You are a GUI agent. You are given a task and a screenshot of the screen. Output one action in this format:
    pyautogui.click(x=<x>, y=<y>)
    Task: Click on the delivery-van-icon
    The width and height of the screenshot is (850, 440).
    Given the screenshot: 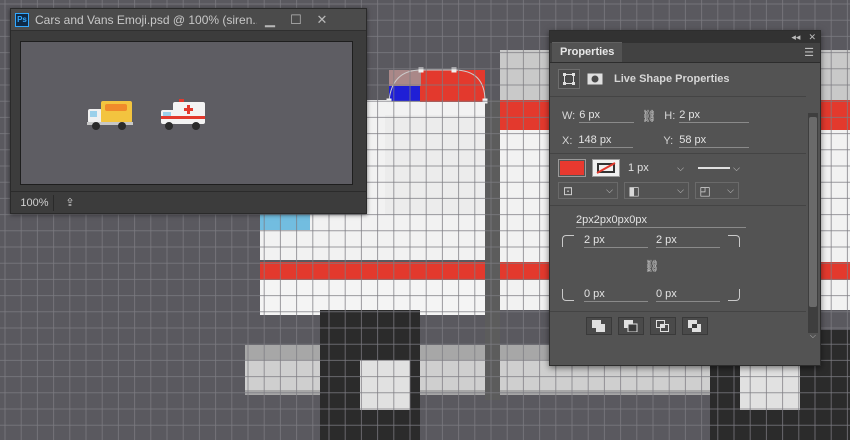 What is the action you would take?
    pyautogui.click(x=110, y=115)
    